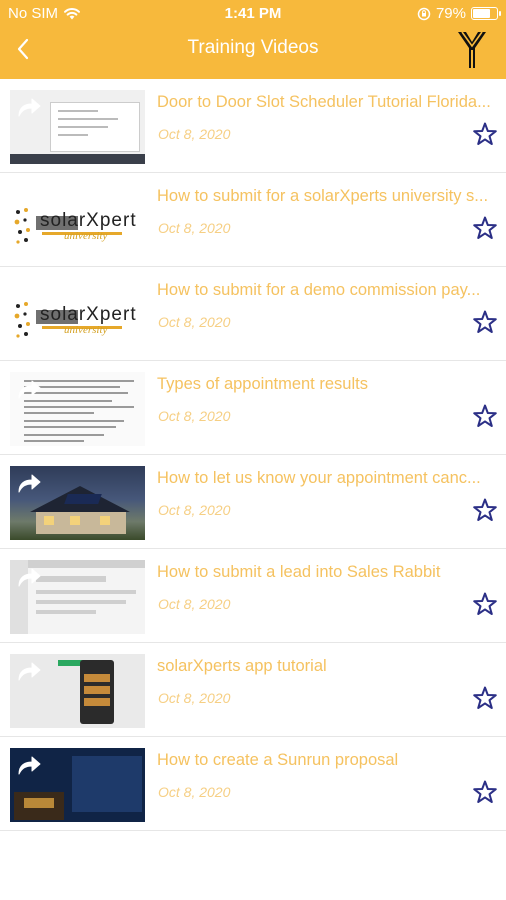  What do you see at coordinates (450, 13) in the screenshot?
I see `battery-percent: 79%` at bounding box center [450, 13].